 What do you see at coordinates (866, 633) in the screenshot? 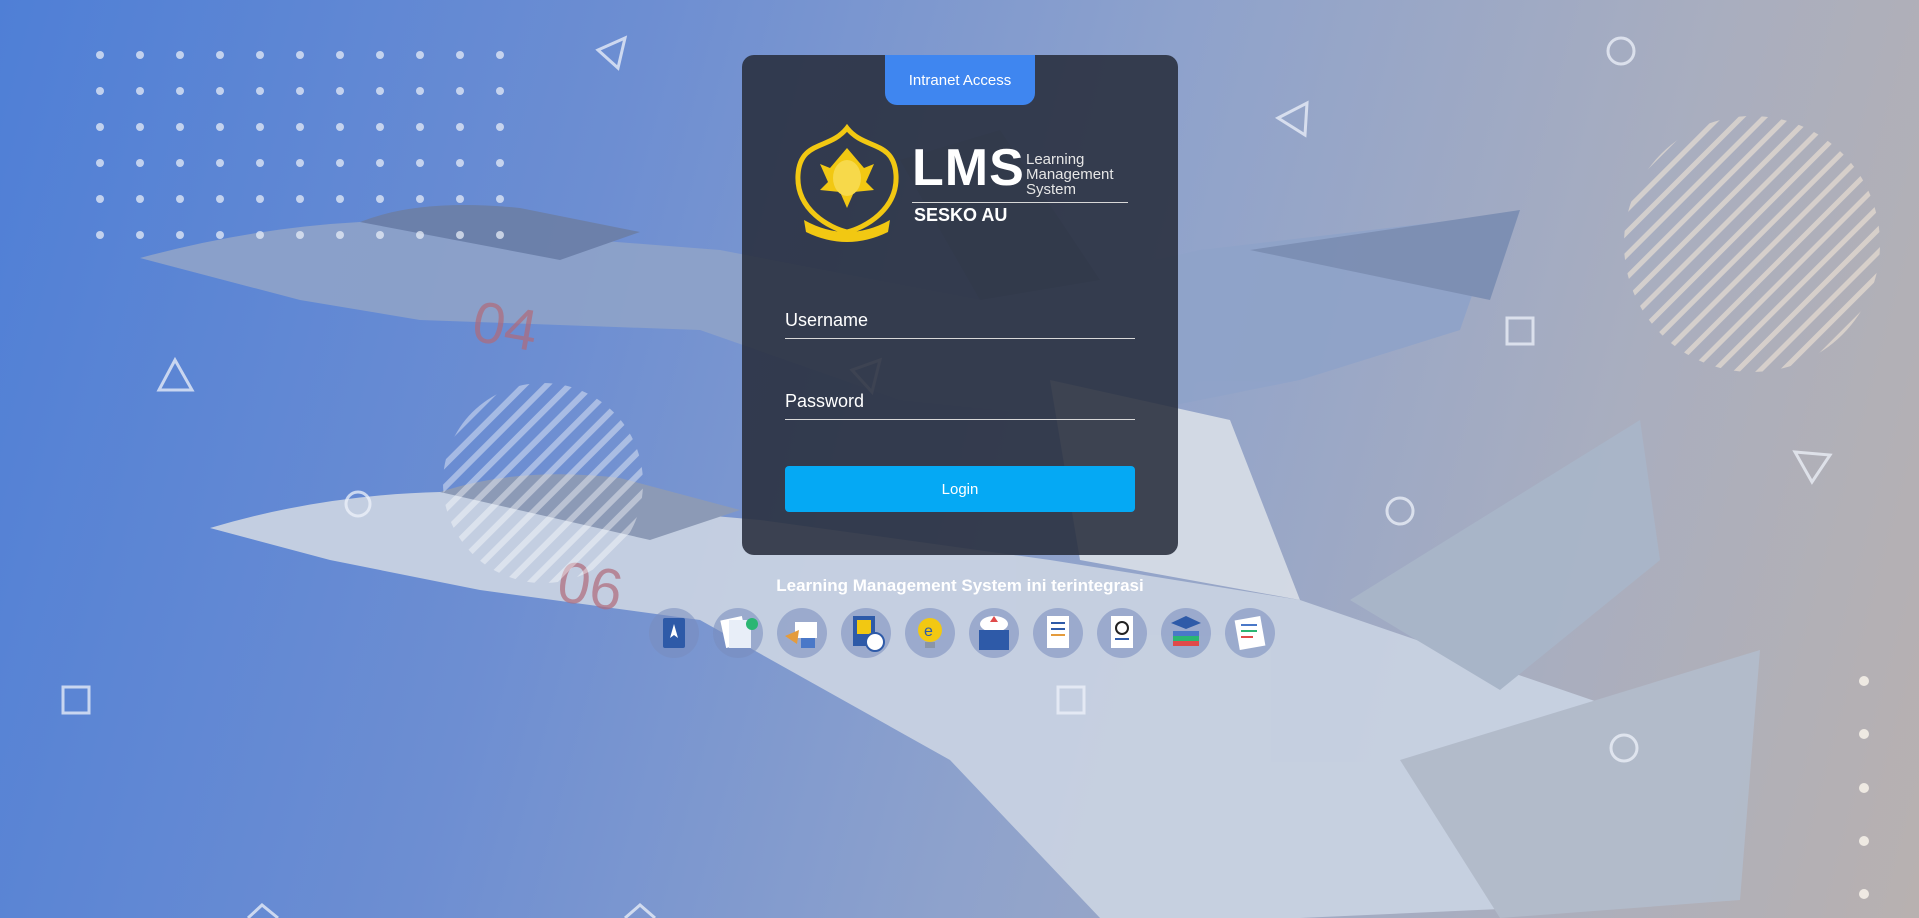
I see `book-clock-icon` at bounding box center [866, 633].